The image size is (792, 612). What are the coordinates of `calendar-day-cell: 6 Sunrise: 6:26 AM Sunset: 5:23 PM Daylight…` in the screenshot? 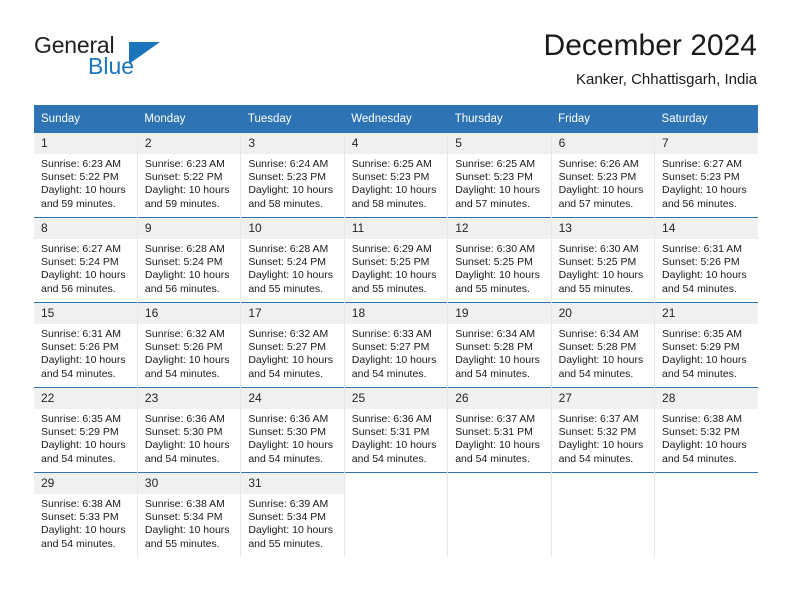 It's located at (603, 175).